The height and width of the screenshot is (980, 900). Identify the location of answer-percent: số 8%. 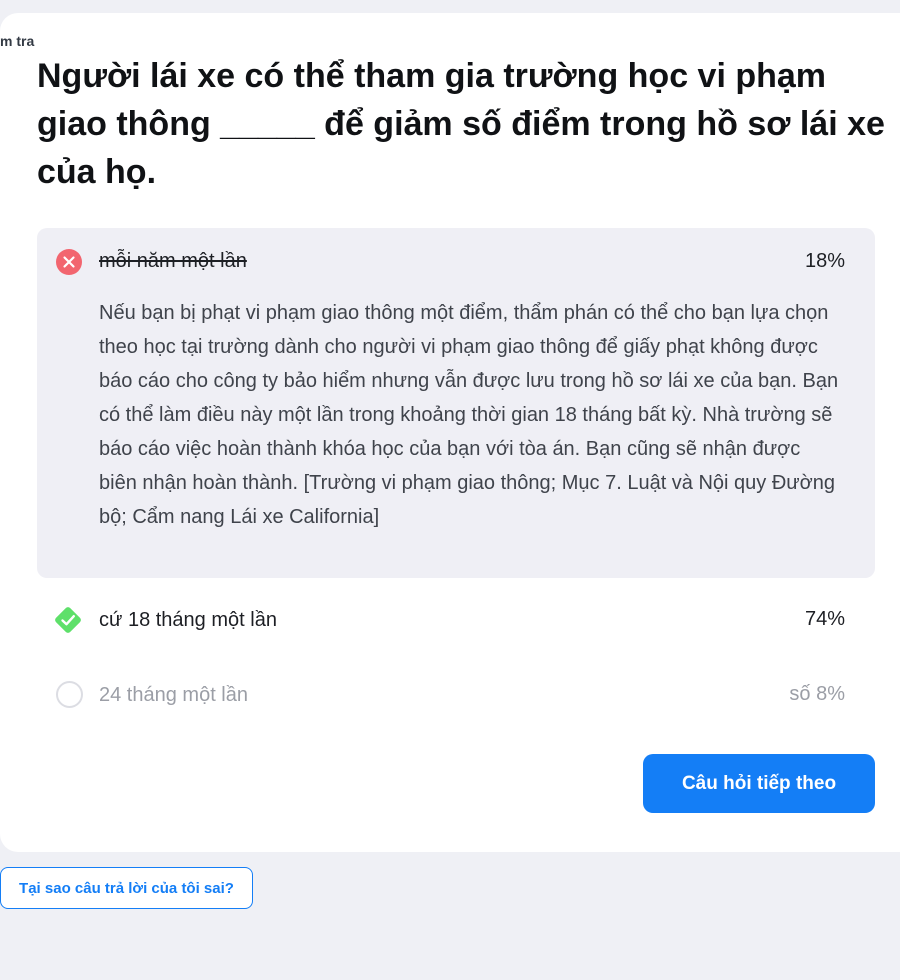
(817, 694).